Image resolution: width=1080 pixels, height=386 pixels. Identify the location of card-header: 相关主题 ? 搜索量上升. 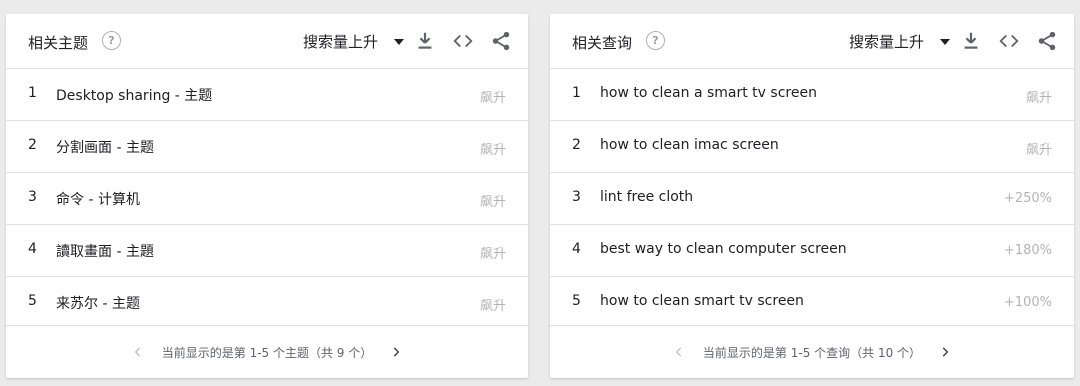
(267, 41).